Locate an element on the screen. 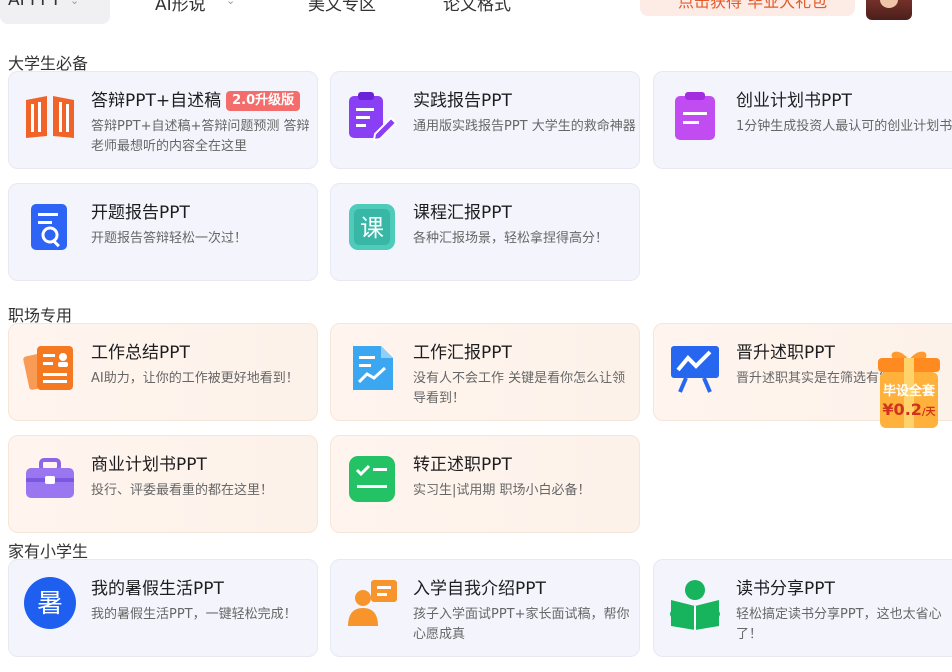 Image resolution: width=952 pixels, height=672 pixels. top-nav: AI PPT ⌄ AI形说 ⌄ 美文专区 论文格式 点击获得 毕业大礼包 is located at coordinates (476, 13).